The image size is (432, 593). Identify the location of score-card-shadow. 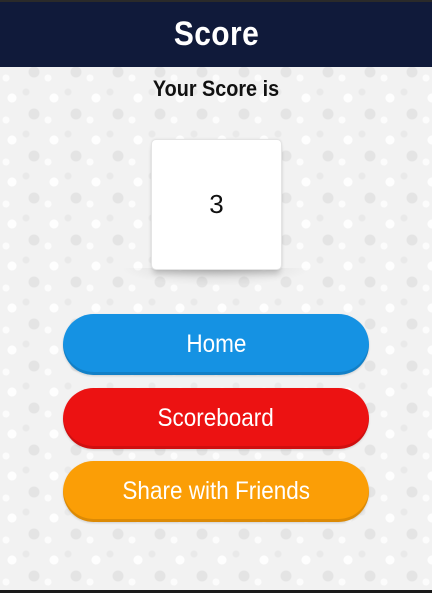
(216, 277).